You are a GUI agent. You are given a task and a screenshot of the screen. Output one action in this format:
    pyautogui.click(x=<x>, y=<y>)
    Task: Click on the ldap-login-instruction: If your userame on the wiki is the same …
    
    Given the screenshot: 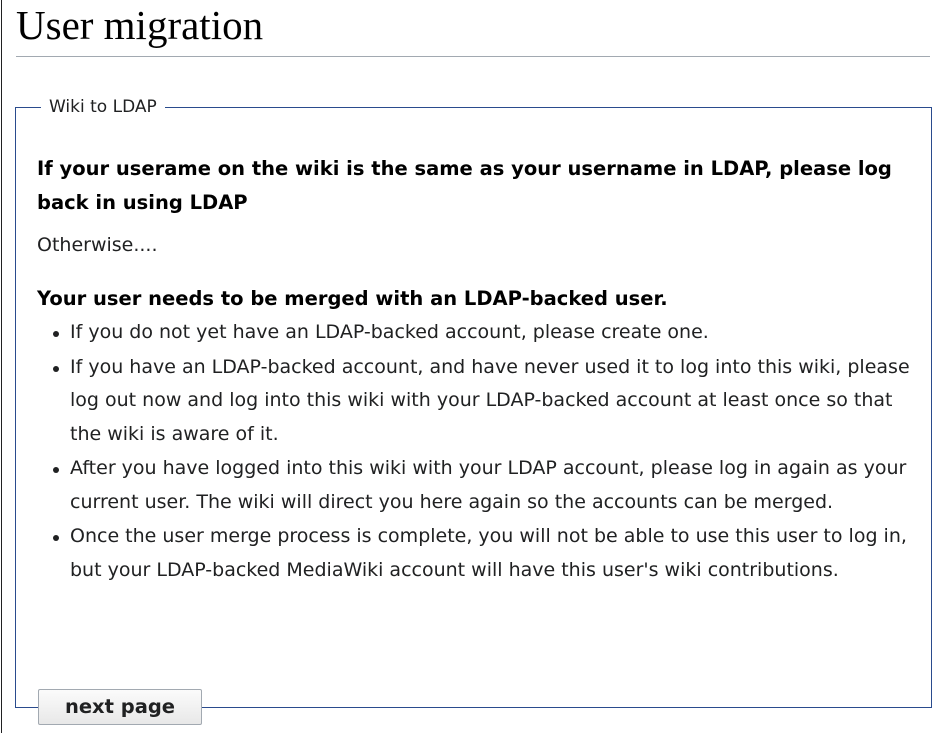 What is the action you would take?
    pyautogui.click(x=464, y=185)
    